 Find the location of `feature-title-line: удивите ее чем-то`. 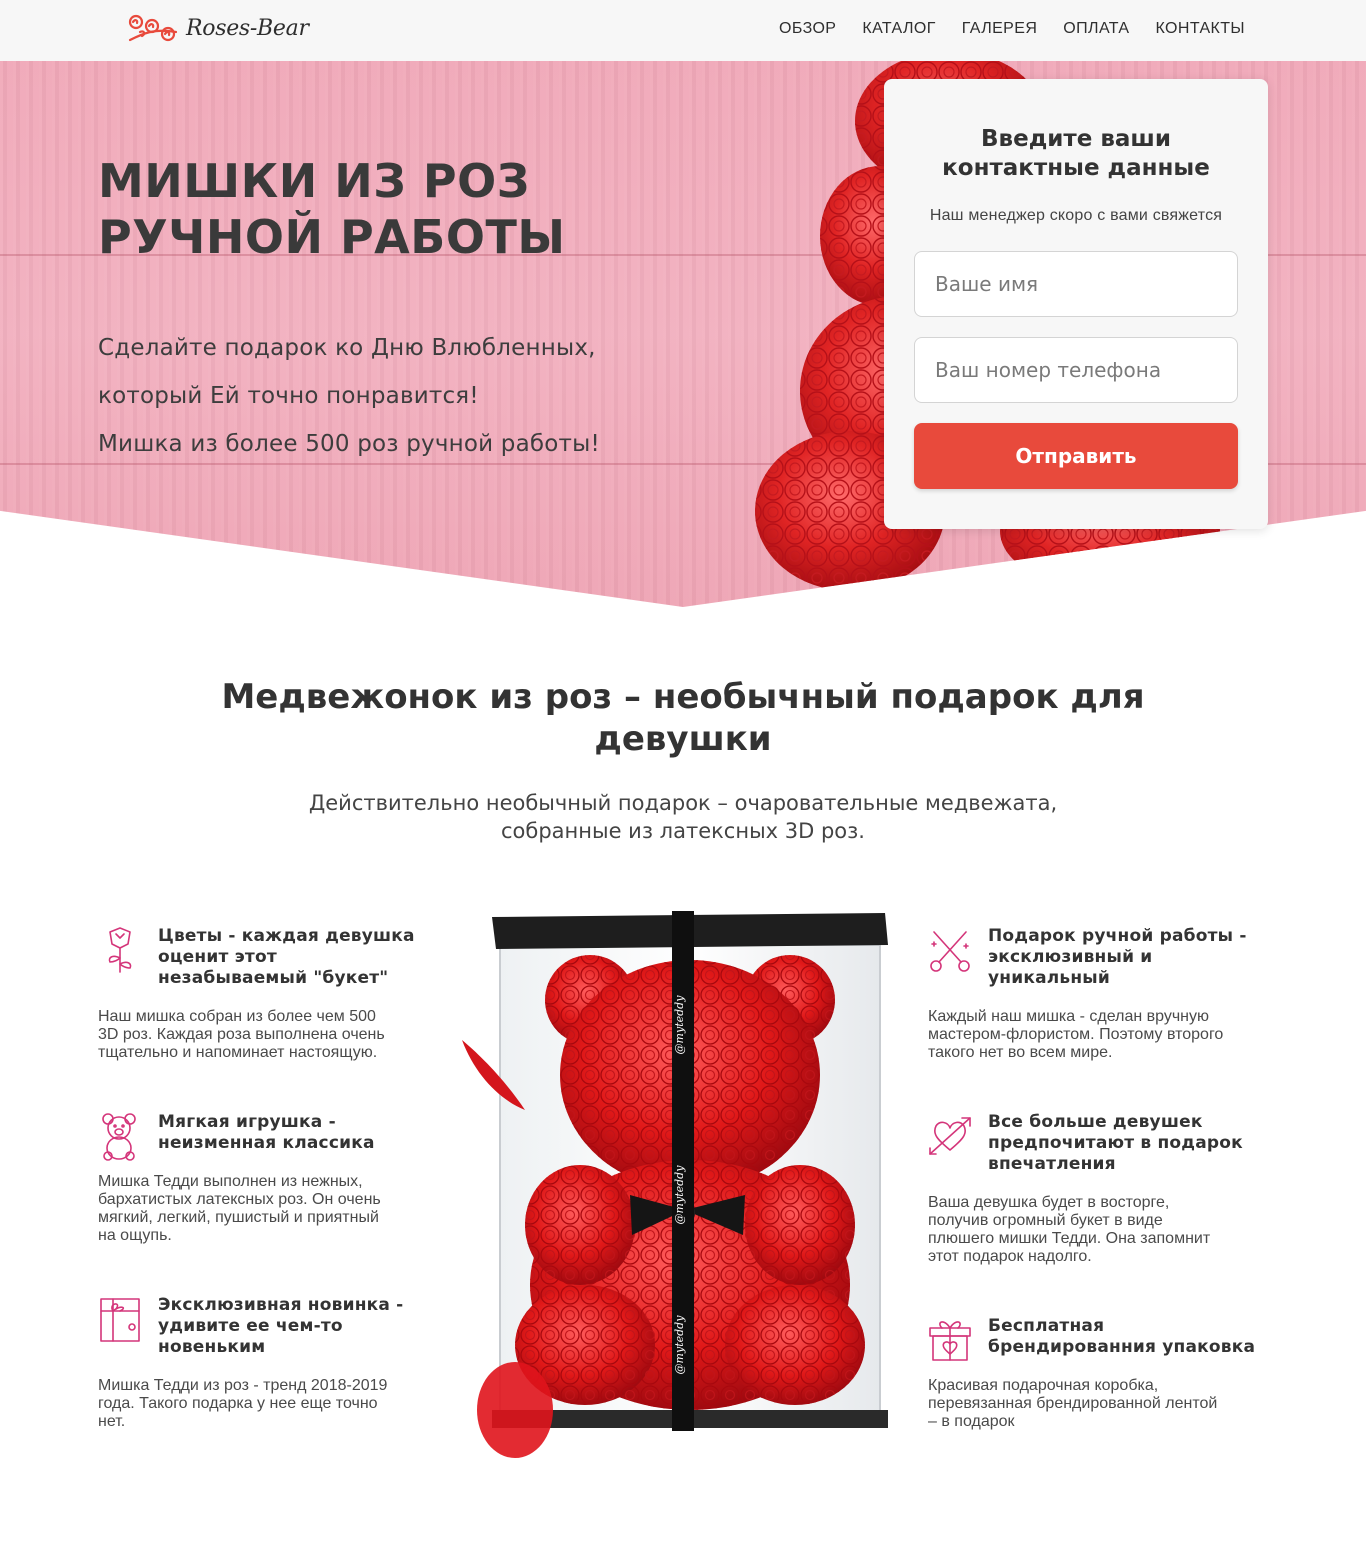

feature-title-line: удивите ее чем-то is located at coordinates (250, 1326).